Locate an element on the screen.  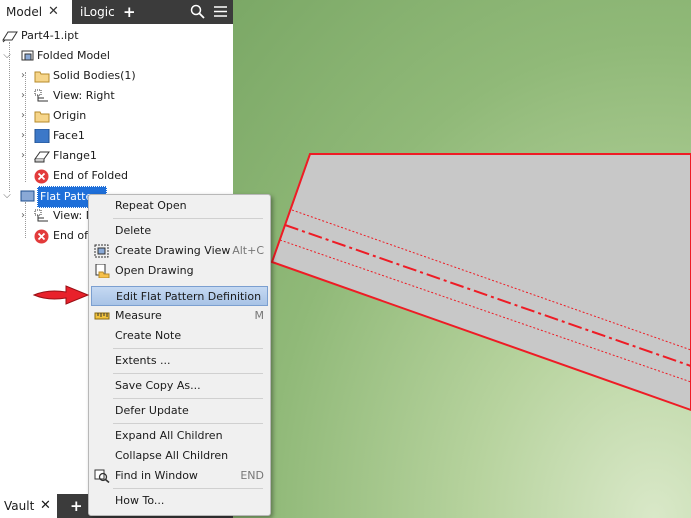
tab-model: Model ✕ is located at coordinates (36, 12).